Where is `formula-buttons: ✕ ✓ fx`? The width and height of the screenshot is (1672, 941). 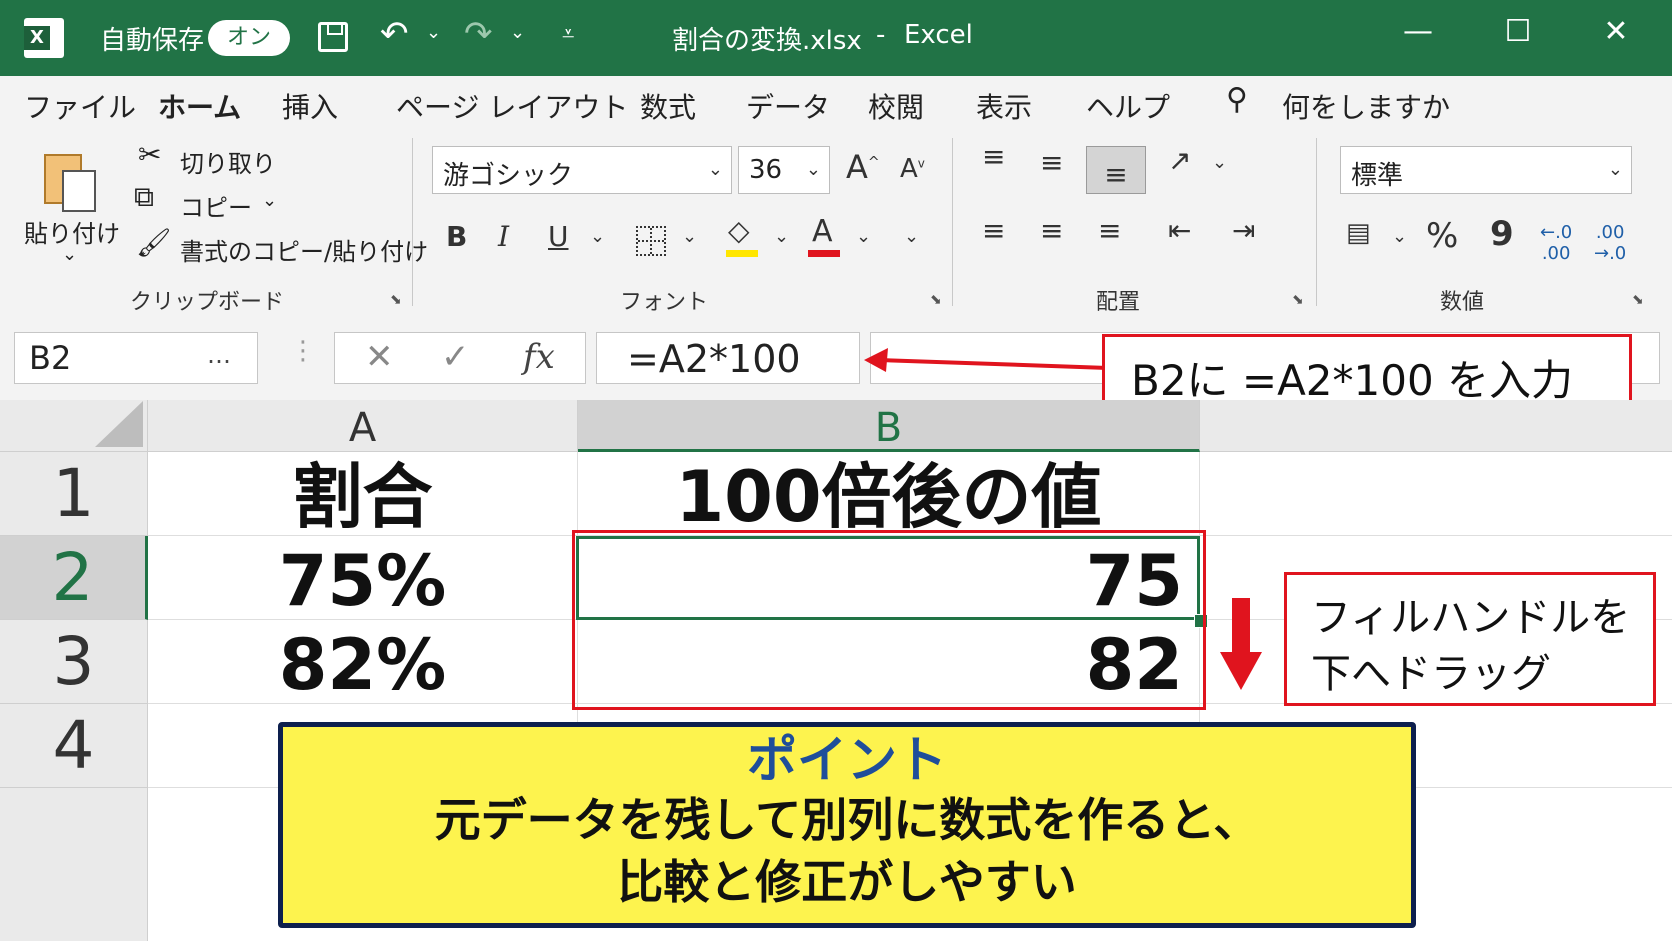 formula-buttons: ✕ ✓ fx is located at coordinates (460, 358).